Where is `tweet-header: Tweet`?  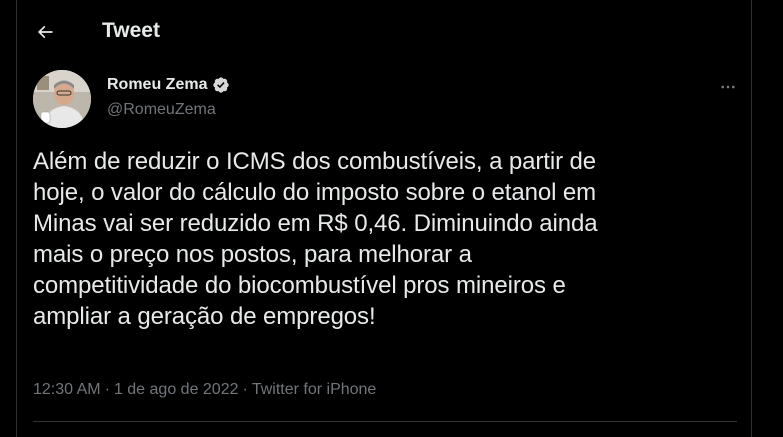 tweet-header: Tweet is located at coordinates (384, 32).